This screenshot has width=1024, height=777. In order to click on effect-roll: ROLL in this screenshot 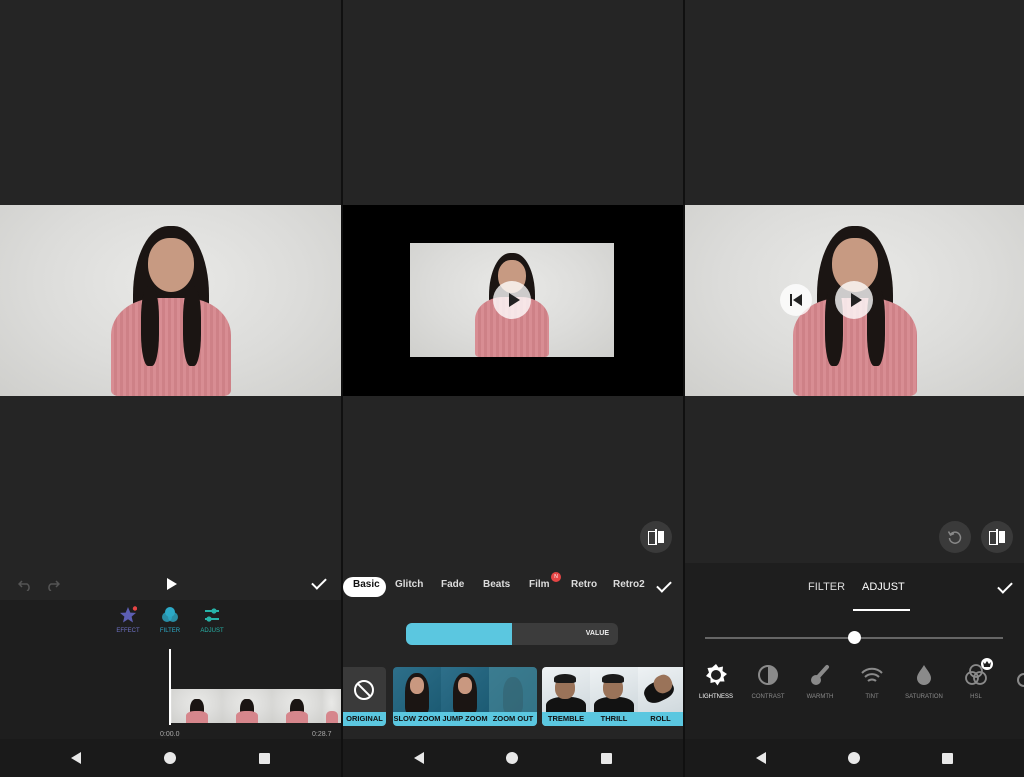, I will do `click(660, 696)`.